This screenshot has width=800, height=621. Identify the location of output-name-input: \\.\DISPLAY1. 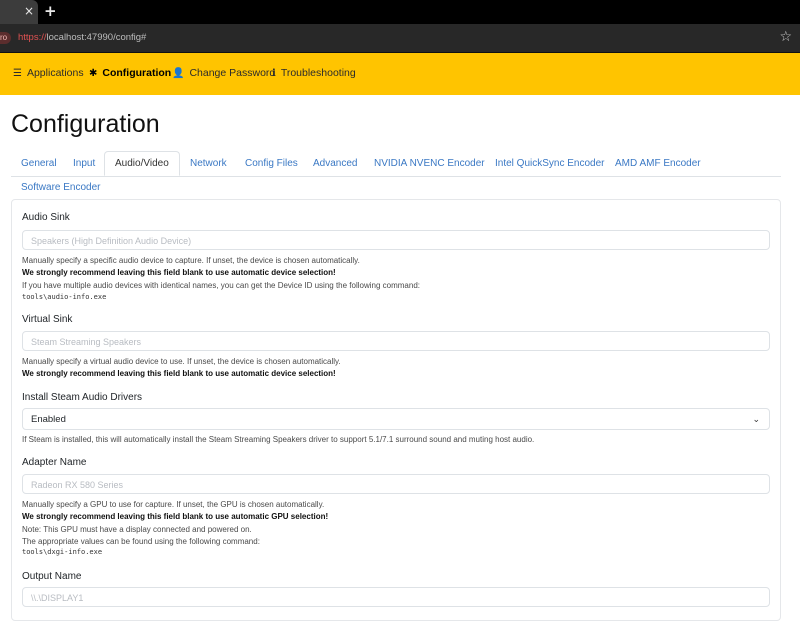
(396, 597).